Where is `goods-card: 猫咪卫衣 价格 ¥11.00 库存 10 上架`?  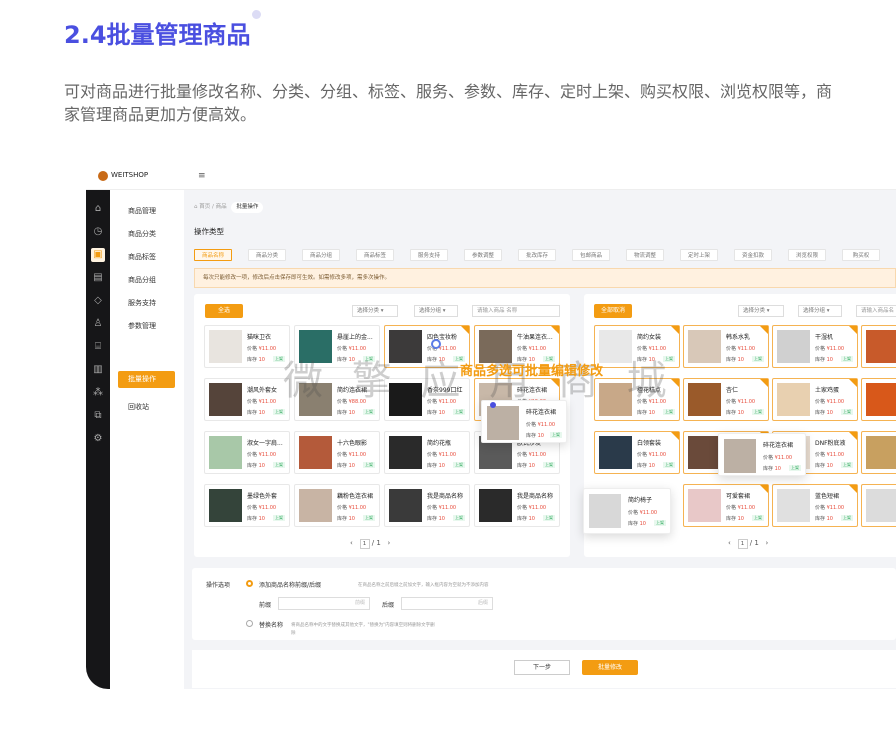
goods-card: 猫咪卫衣 价格 ¥11.00 库存 10 上架 is located at coordinates (247, 346).